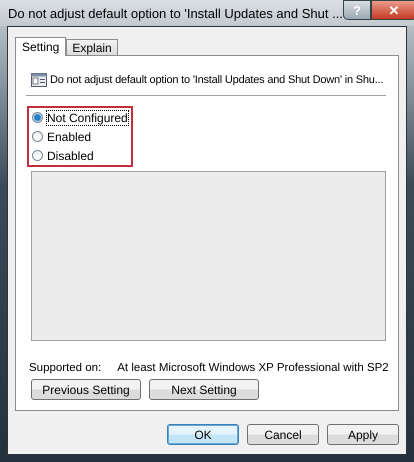  What do you see at coordinates (80, 136) in the screenshot?
I see `radio-option: Enabled` at bounding box center [80, 136].